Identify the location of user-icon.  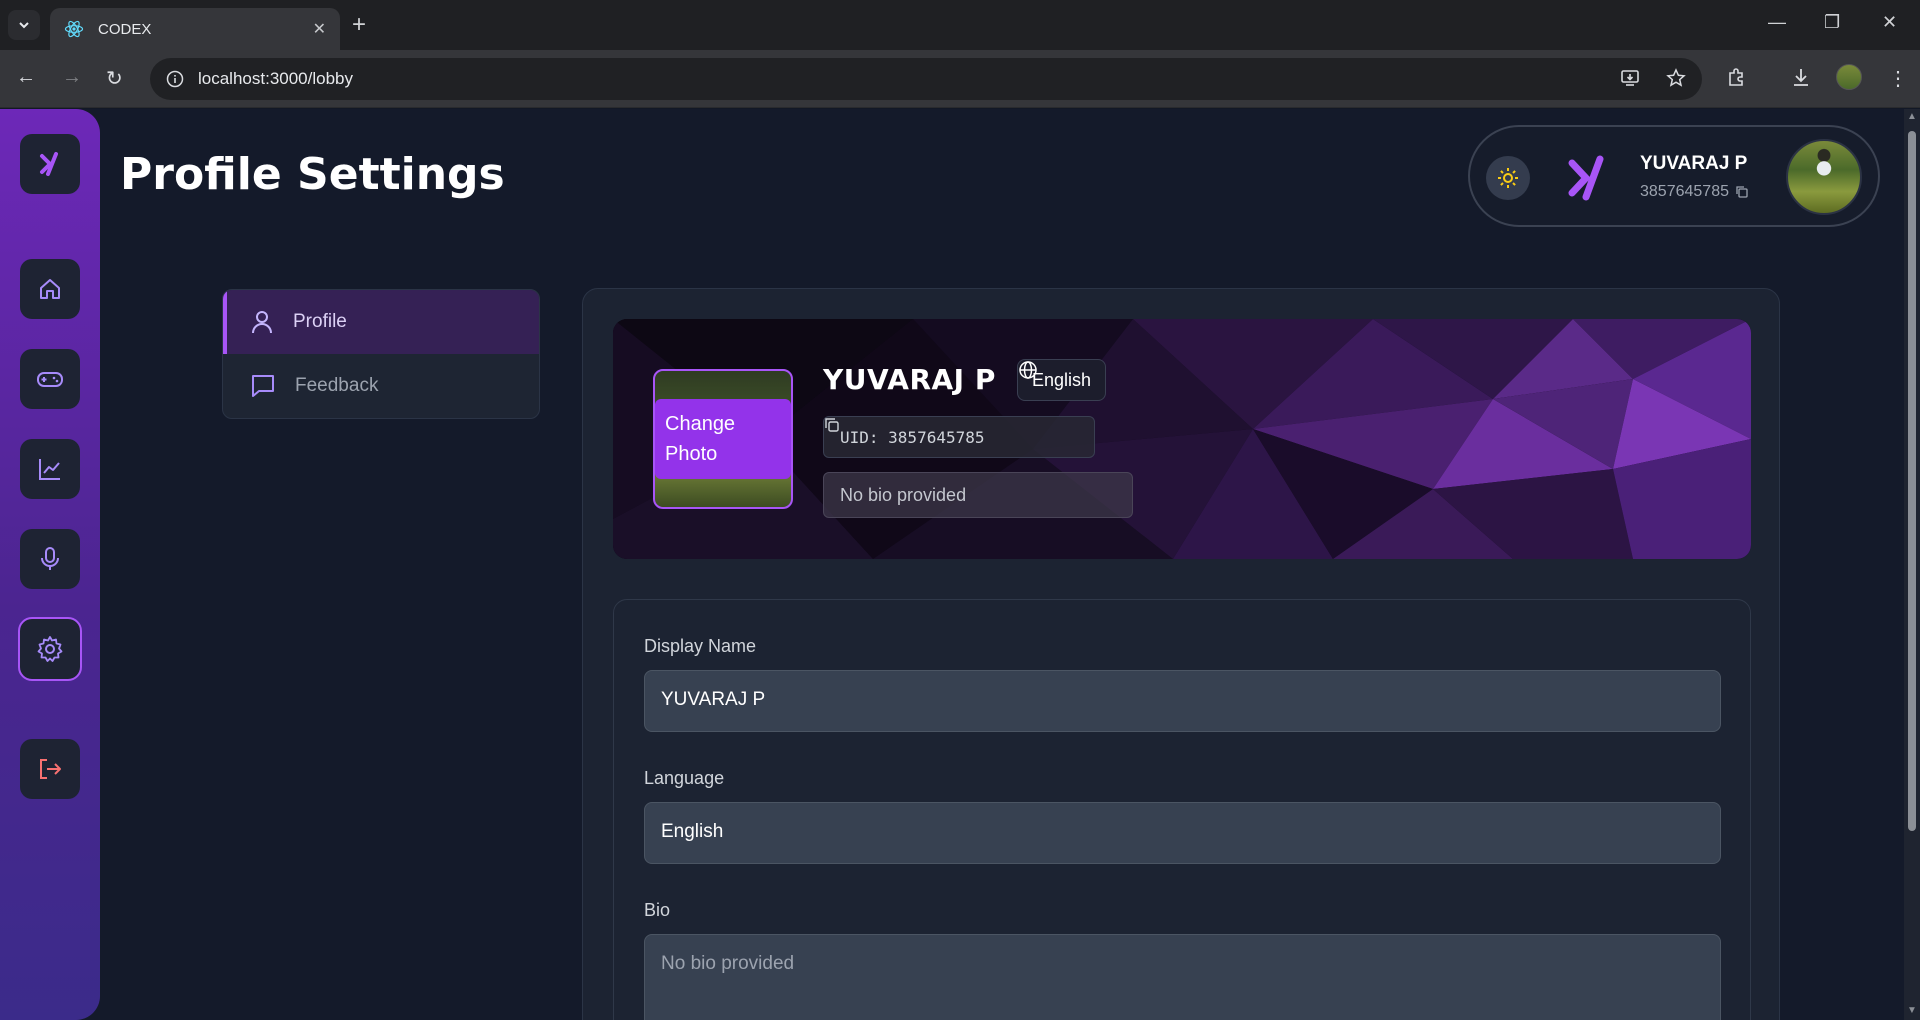
(262, 322).